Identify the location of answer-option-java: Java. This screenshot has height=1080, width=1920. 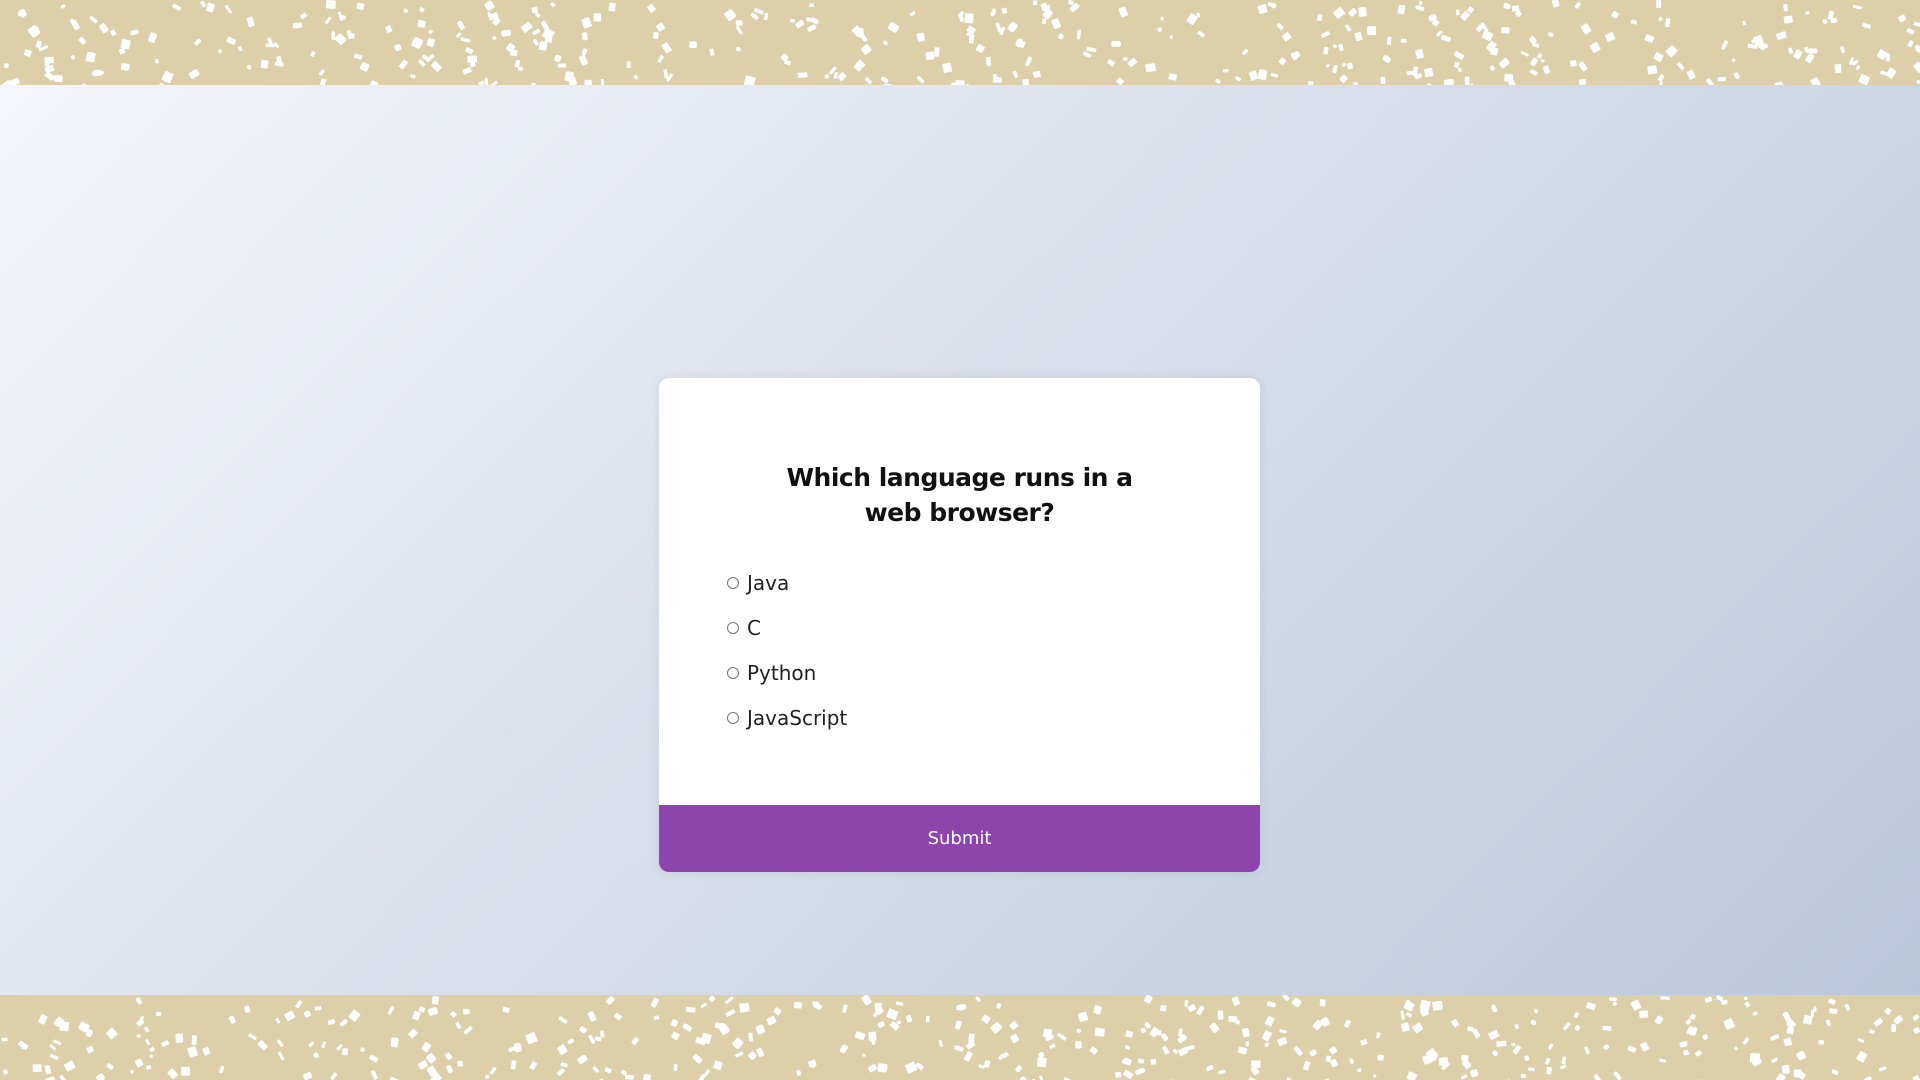
(959, 582).